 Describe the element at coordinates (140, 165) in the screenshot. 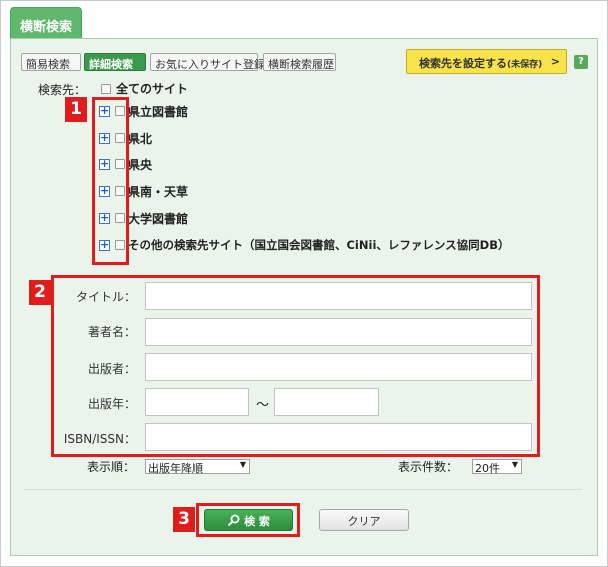

I see `site-label: 県央` at that location.